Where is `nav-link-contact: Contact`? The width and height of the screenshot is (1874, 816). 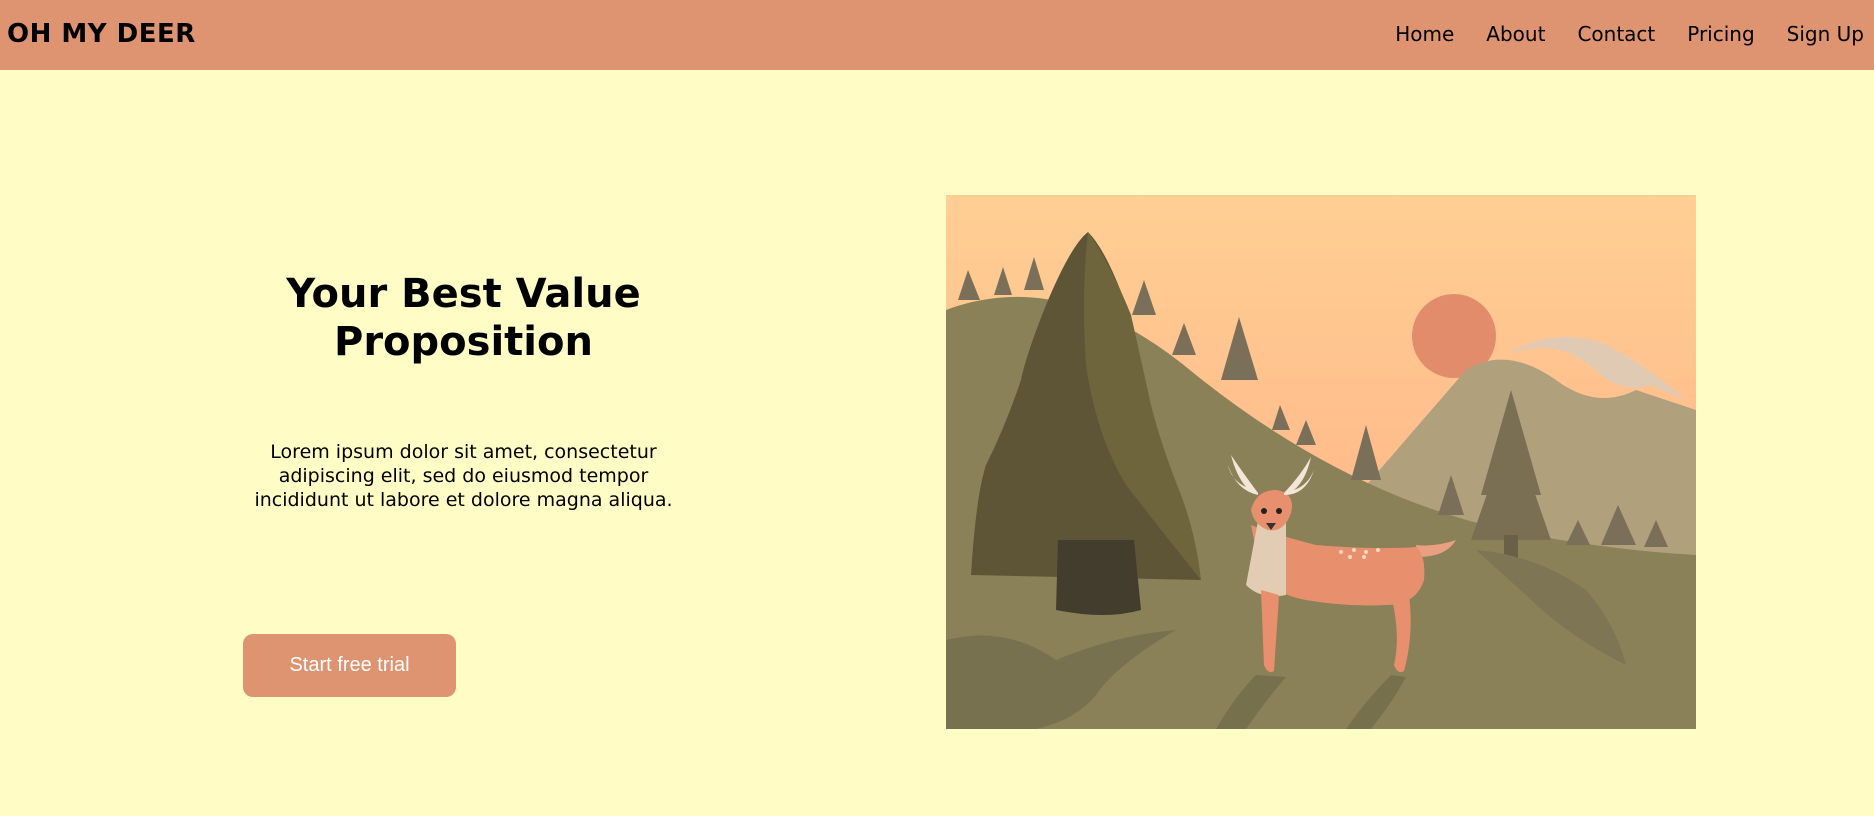
nav-link-contact: Contact is located at coordinates (1616, 34).